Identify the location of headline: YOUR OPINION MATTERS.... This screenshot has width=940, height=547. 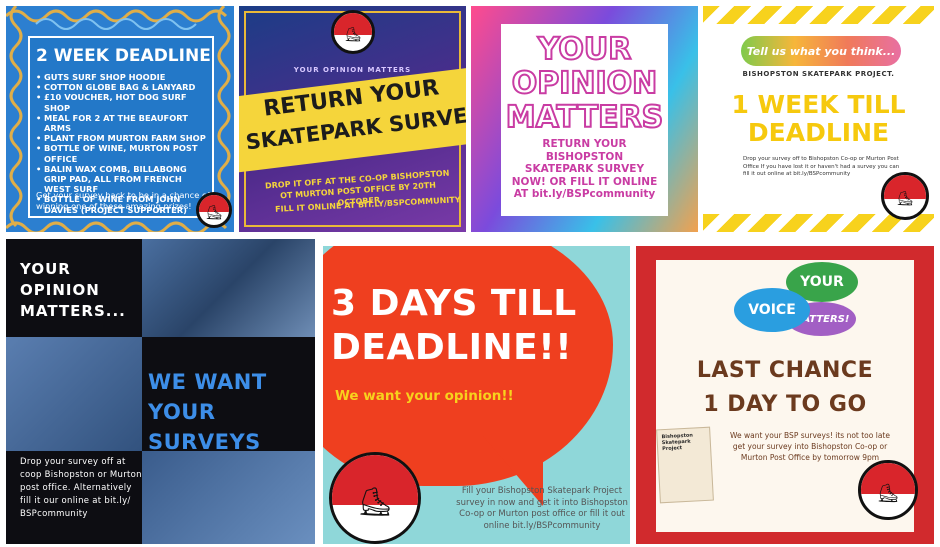
(73, 290).